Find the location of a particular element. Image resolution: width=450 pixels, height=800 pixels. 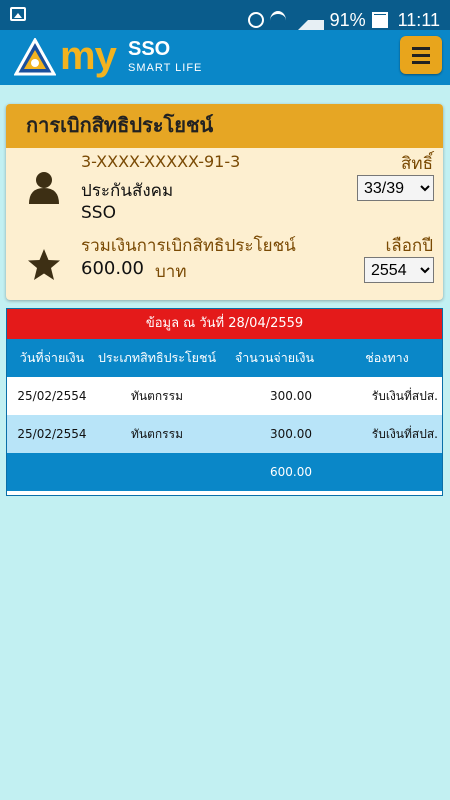

total-label: รวมเงินการเบิกสิทธิประโยชน์ is located at coordinates (188, 246).